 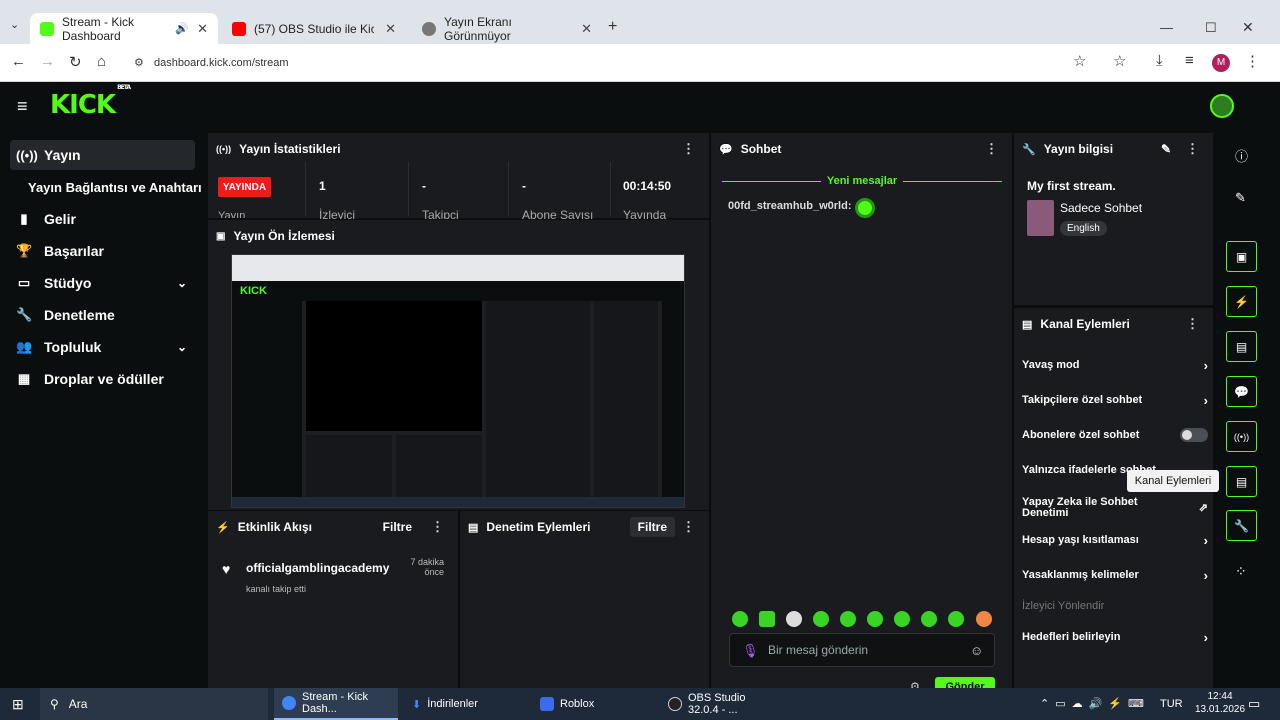 I want to click on close-window-icon: ✕, so click(x=1248, y=27).